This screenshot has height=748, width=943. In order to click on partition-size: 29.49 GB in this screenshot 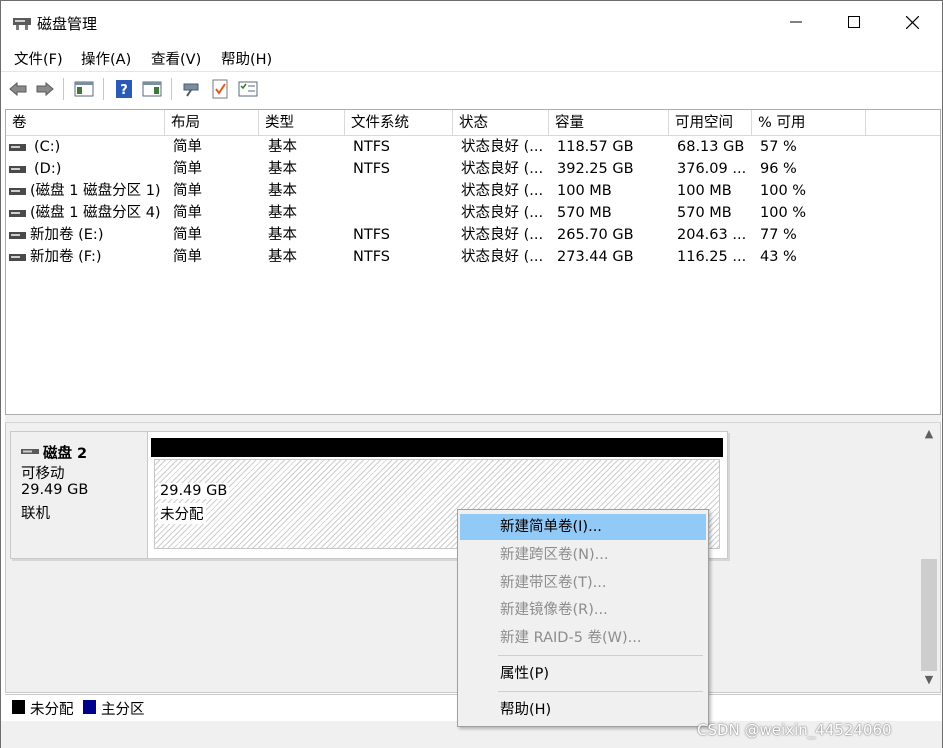, I will do `click(194, 491)`.